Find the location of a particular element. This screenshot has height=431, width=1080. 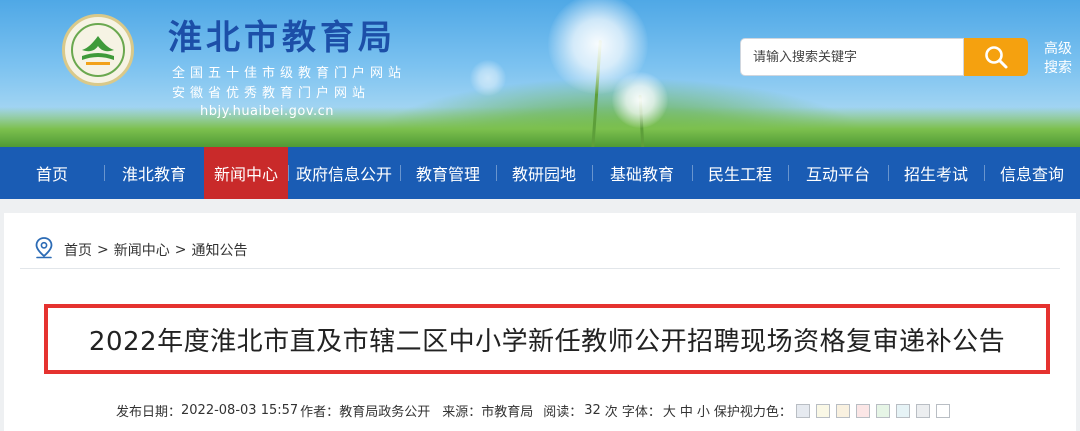

eye-protect-label: 保护视力色： is located at coordinates (752, 412).